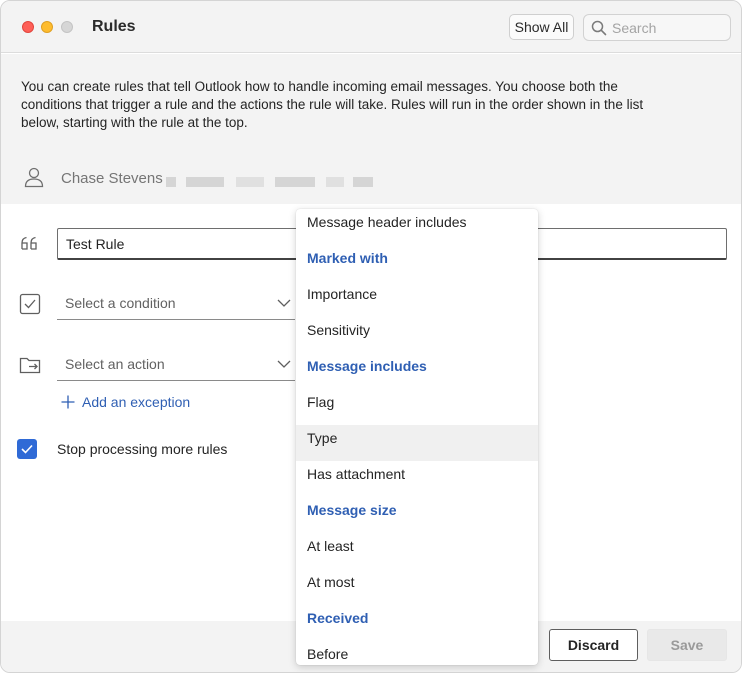  I want to click on dropdown-option: Sensitivity, so click(417, 335).